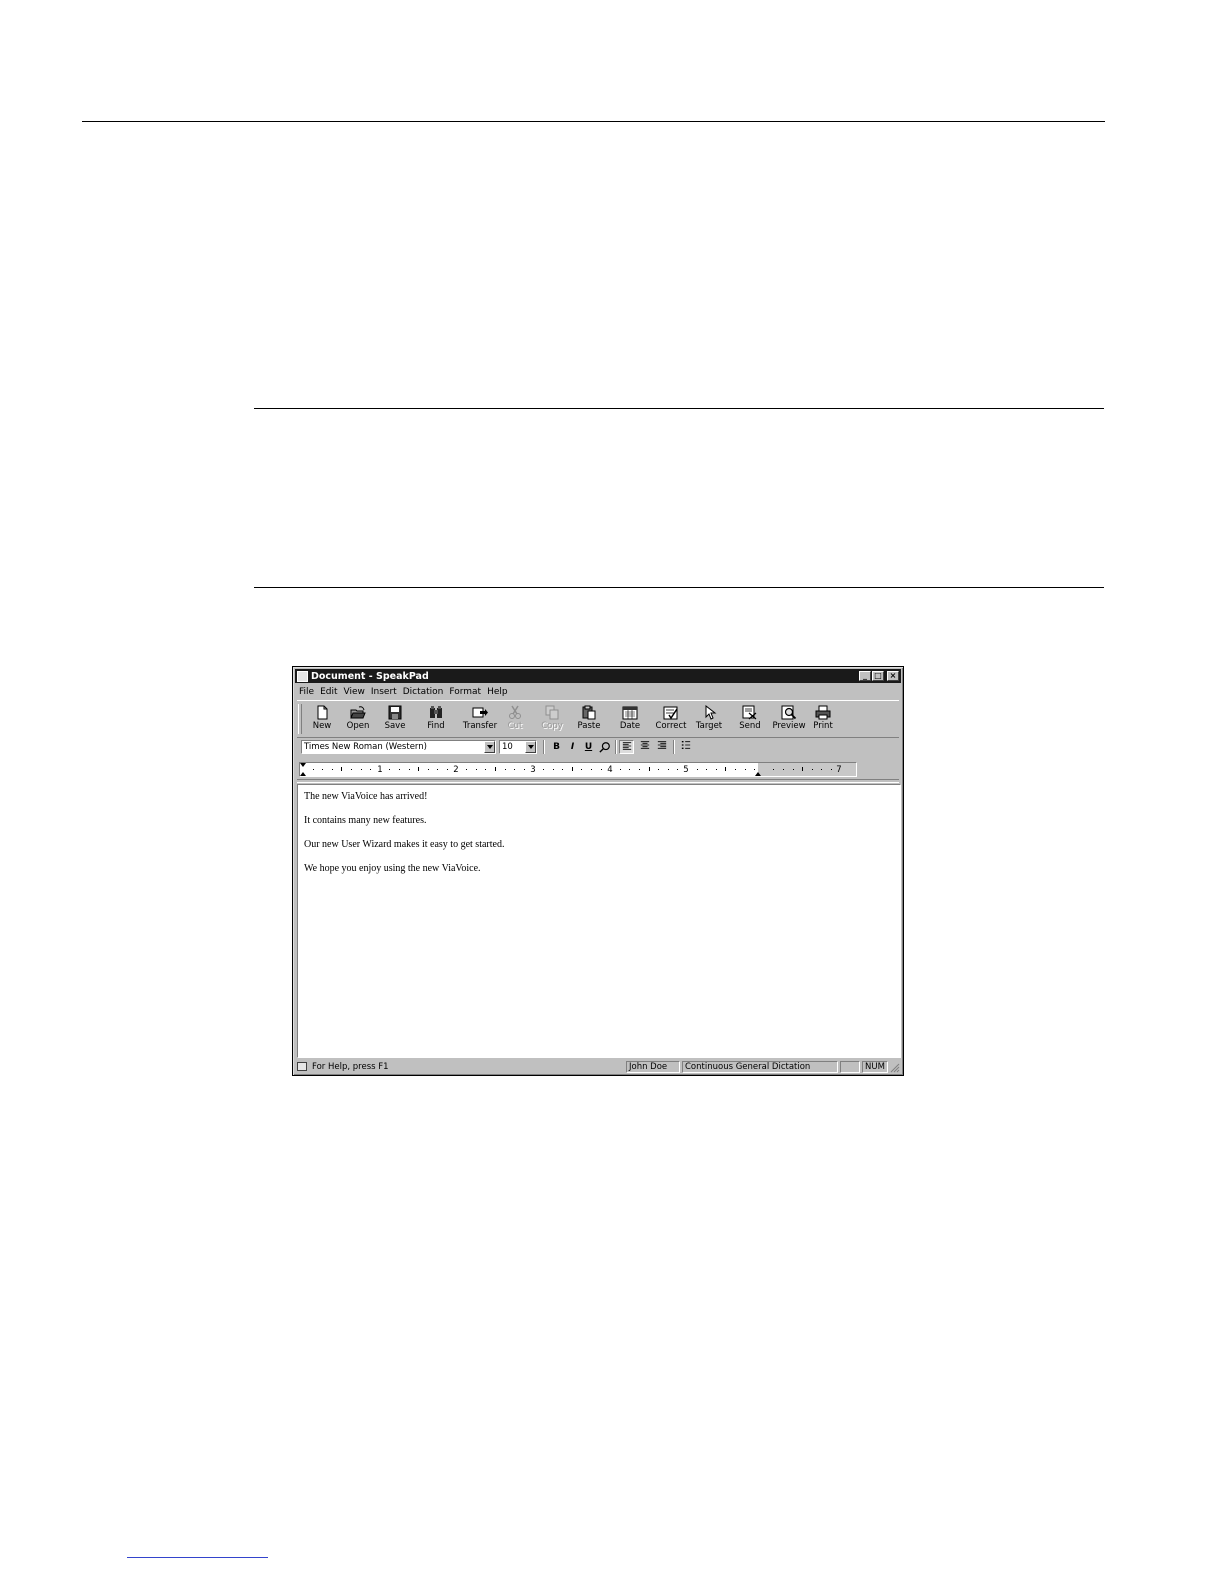 Image resolution: width=1224 pixels, height=1584 pixels. I want to click on font-size-select: 10, so click(518, 747).